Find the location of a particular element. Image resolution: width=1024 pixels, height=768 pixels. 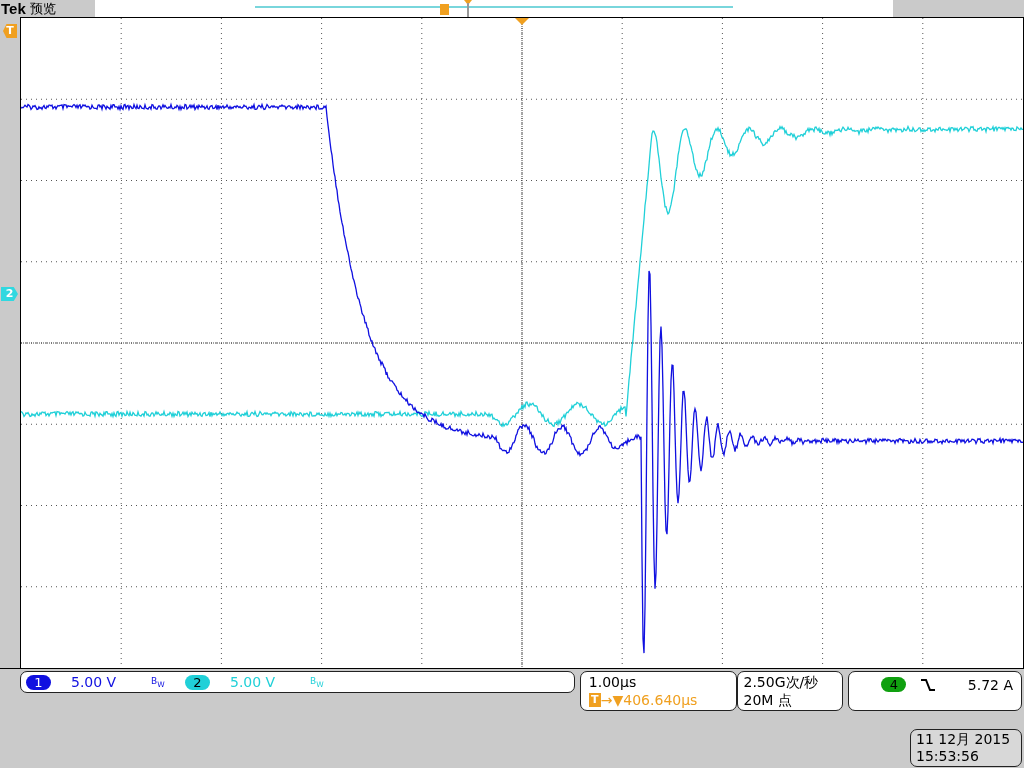

record-length: 20M 点 is located at coordinates (768, 700).